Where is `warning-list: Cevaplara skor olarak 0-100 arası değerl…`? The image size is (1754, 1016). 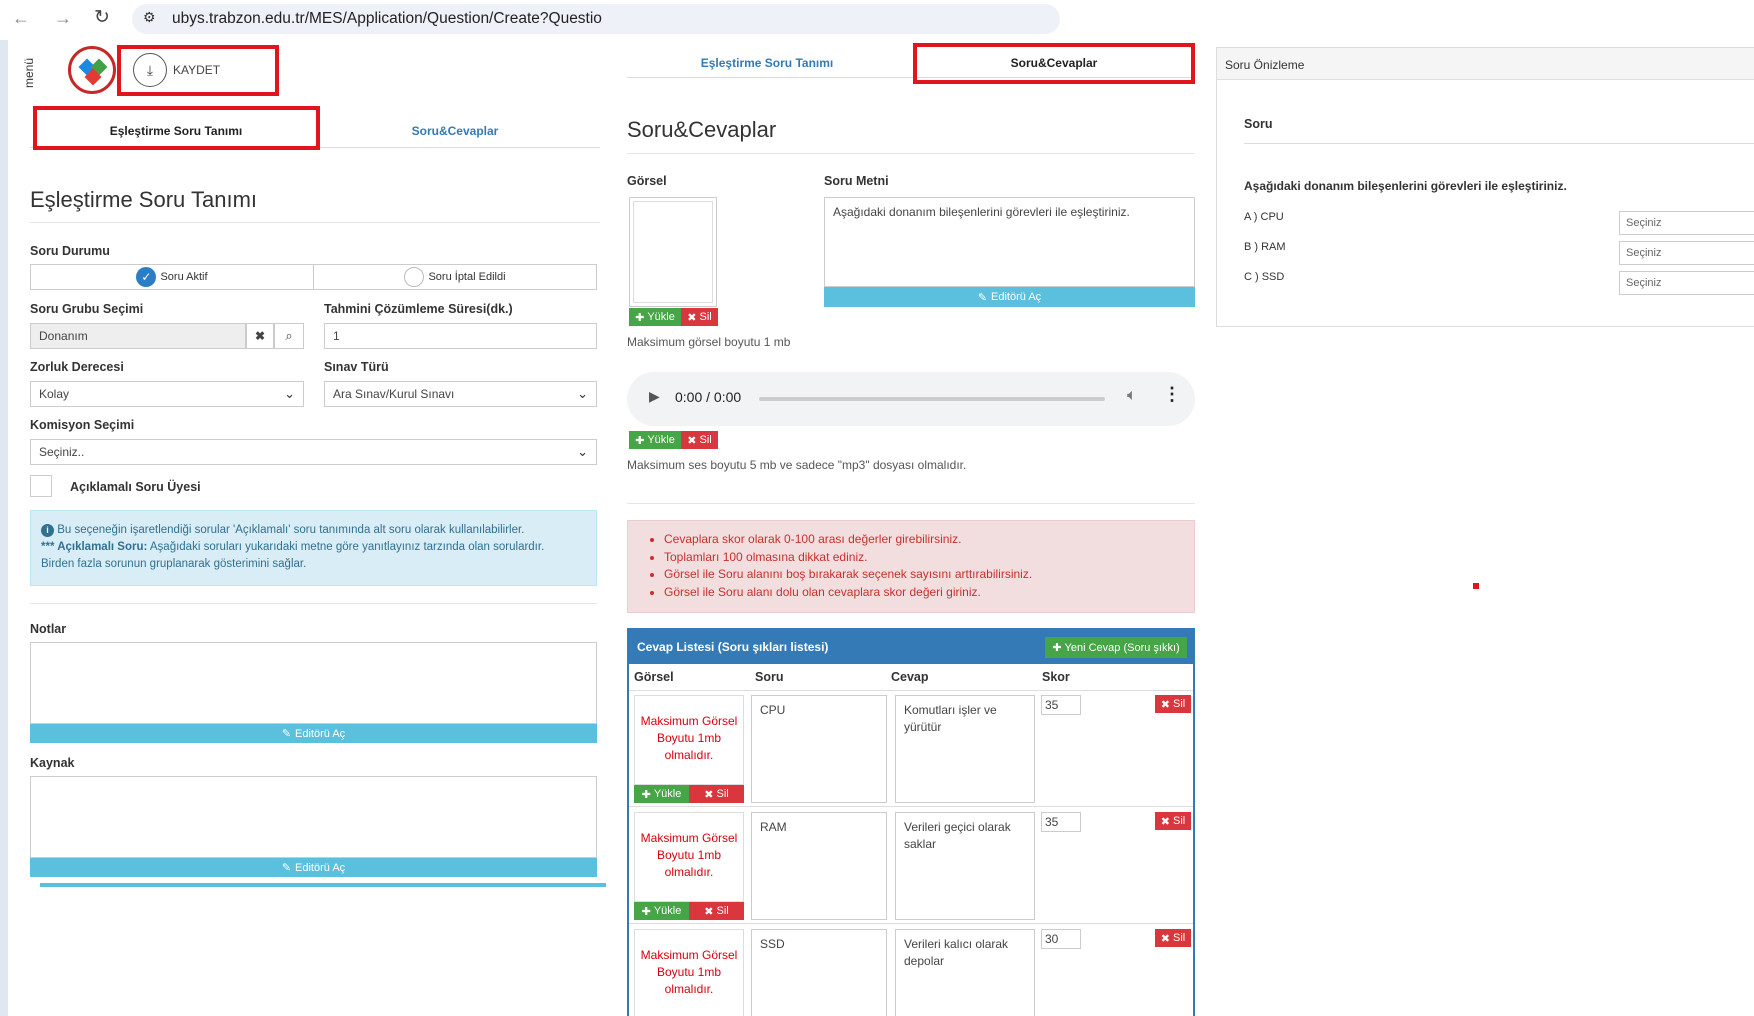 warning-list: Cevaplara skor olarak 0-100 arası değerl… is located at coordinates (929, 566).